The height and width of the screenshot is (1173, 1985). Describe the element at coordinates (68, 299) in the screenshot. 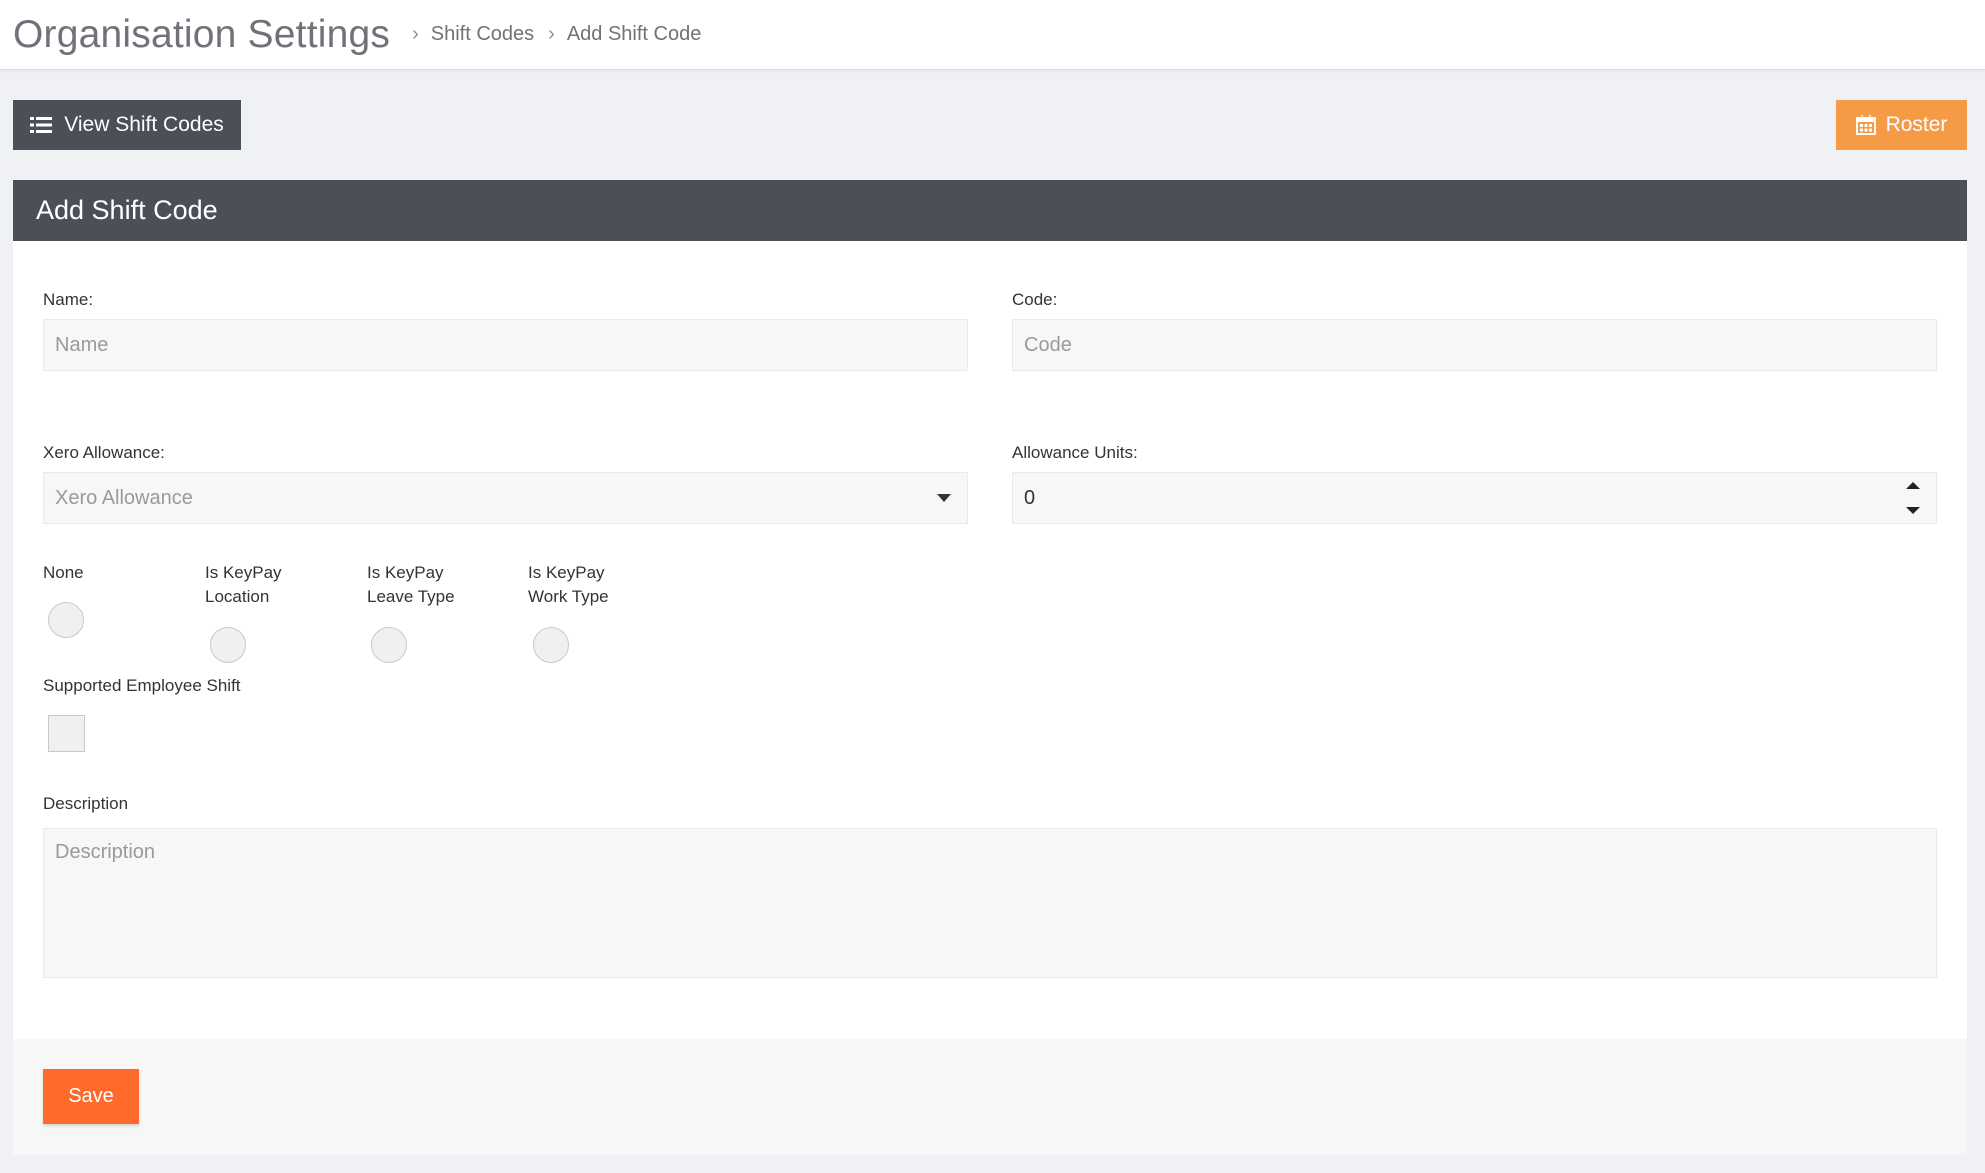

I see `name-label: Name:` at that location.